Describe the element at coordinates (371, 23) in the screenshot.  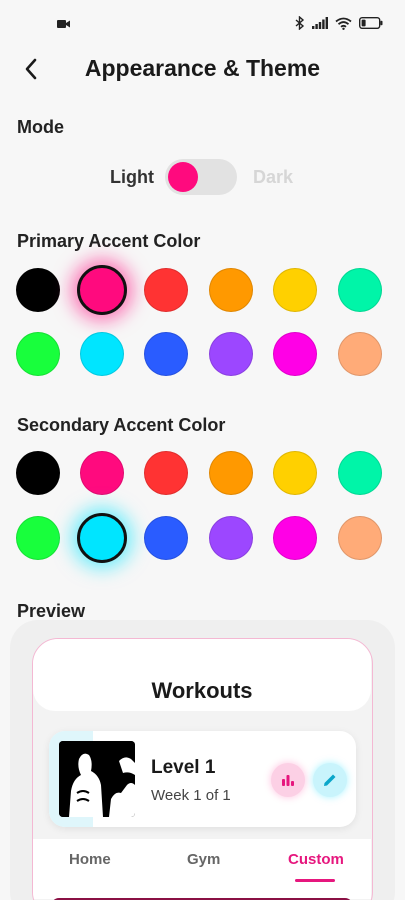
I see `battery-icon` at that location.